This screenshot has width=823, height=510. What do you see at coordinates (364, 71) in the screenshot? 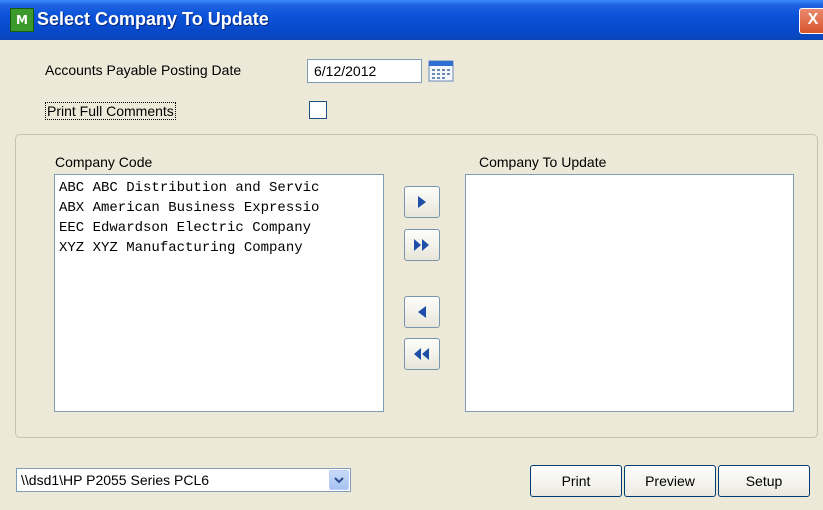
I see `posting-date-field: 6/12/2012` at bounding box center [364, 71].